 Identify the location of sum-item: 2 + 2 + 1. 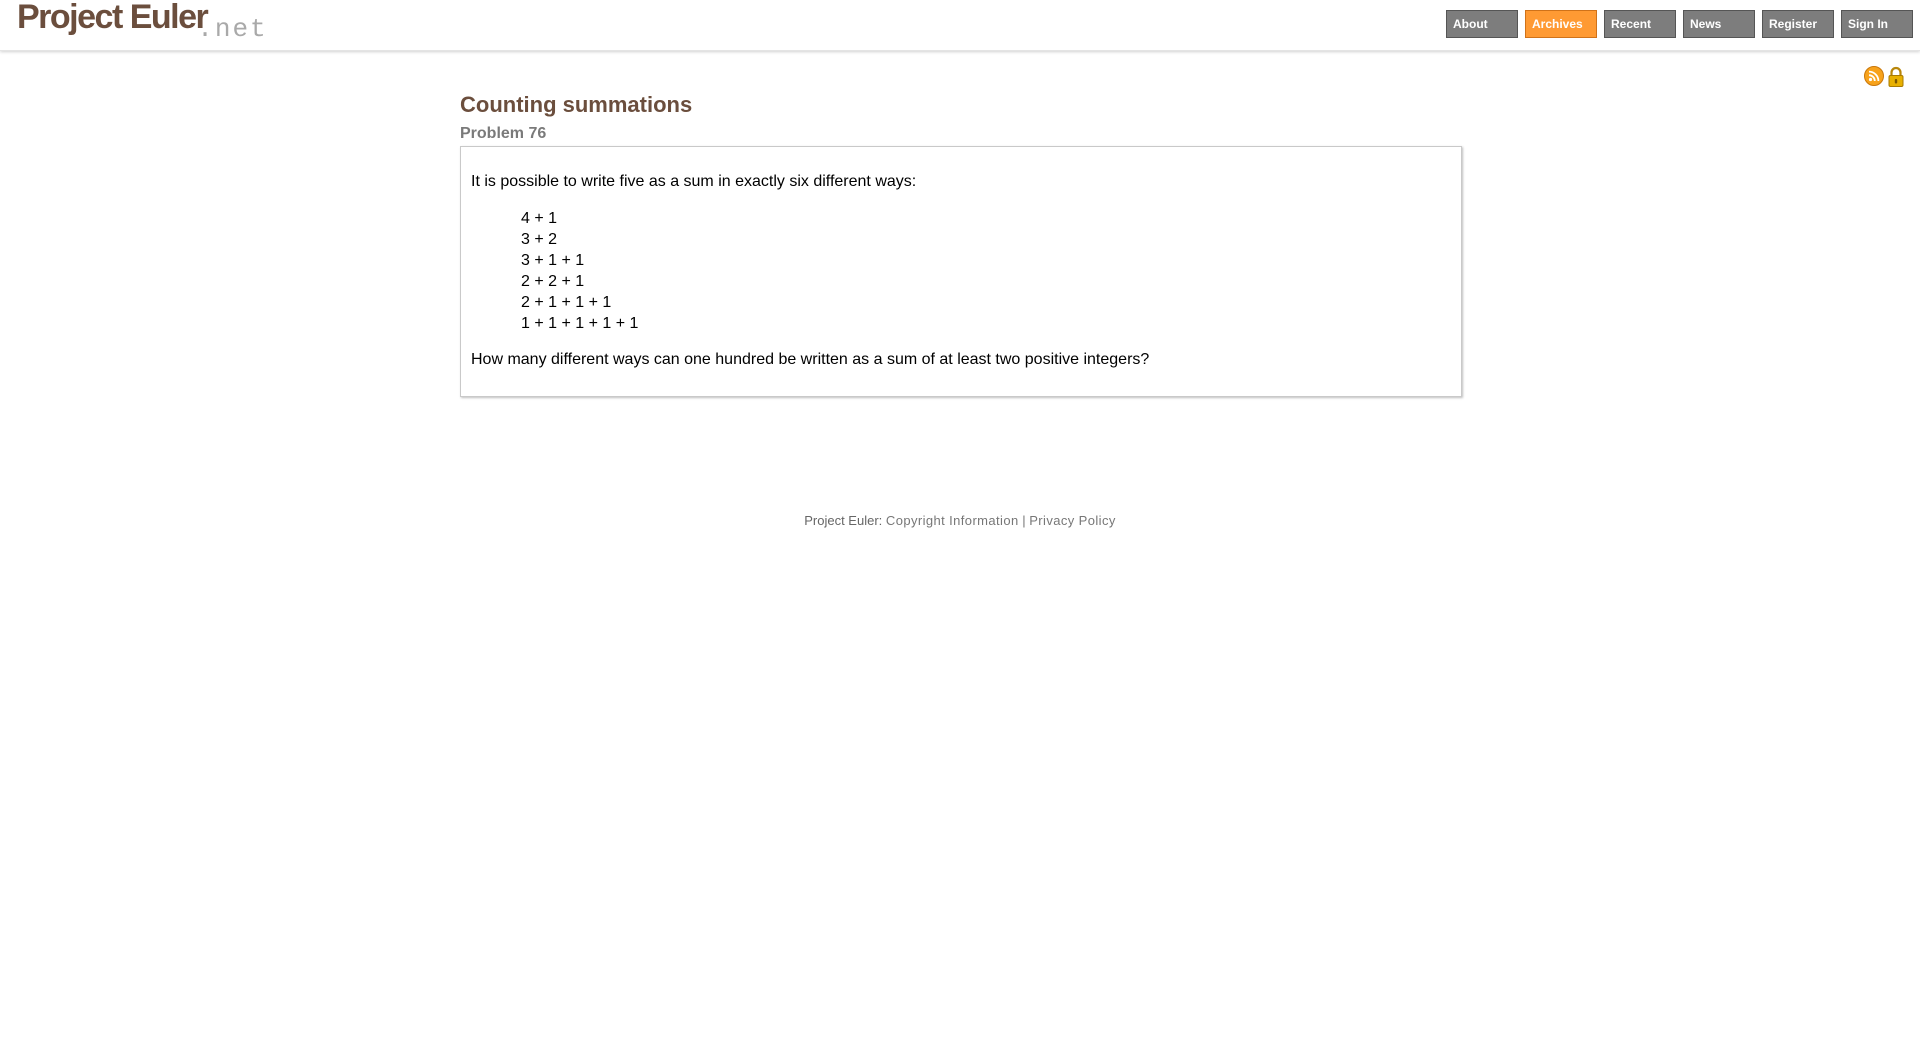
(553, 281).